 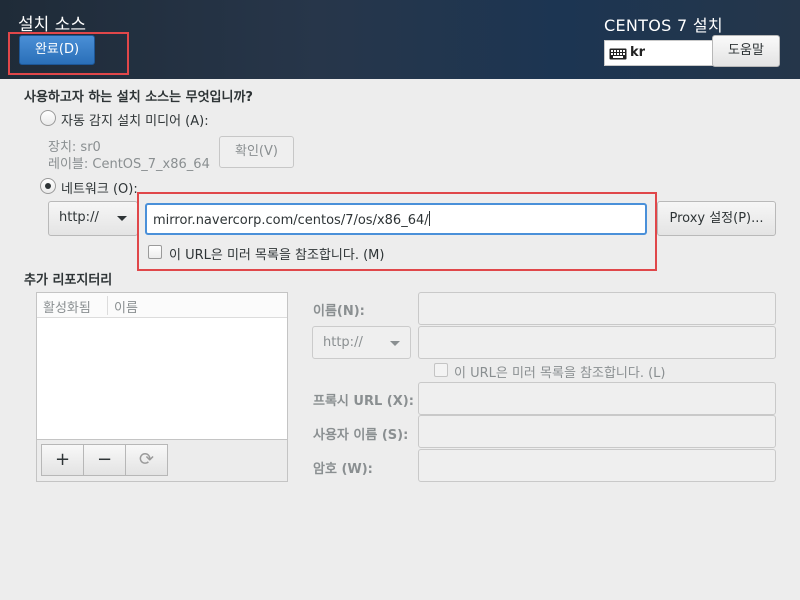 What do you see at coordinates (138, 97) in the screenshot?
I see `source-question: 사용하고자 하는 설치 소스는 무엇입니까?` at bounding box center [138, 97].